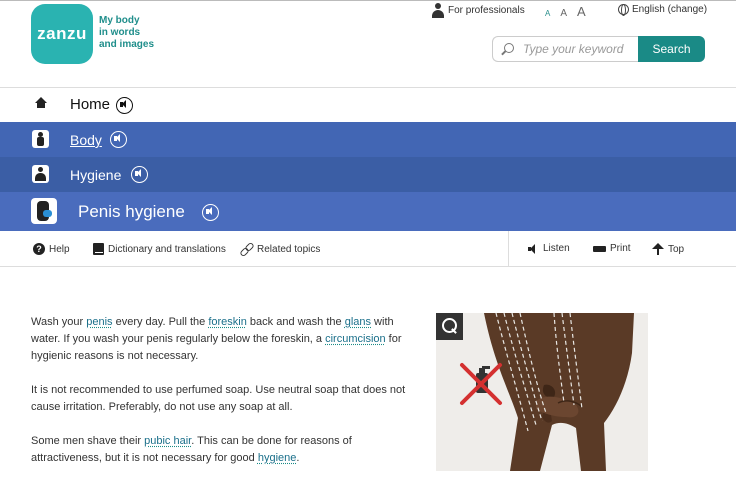  I want to click on zoom-in-icon, so click(449, 326).